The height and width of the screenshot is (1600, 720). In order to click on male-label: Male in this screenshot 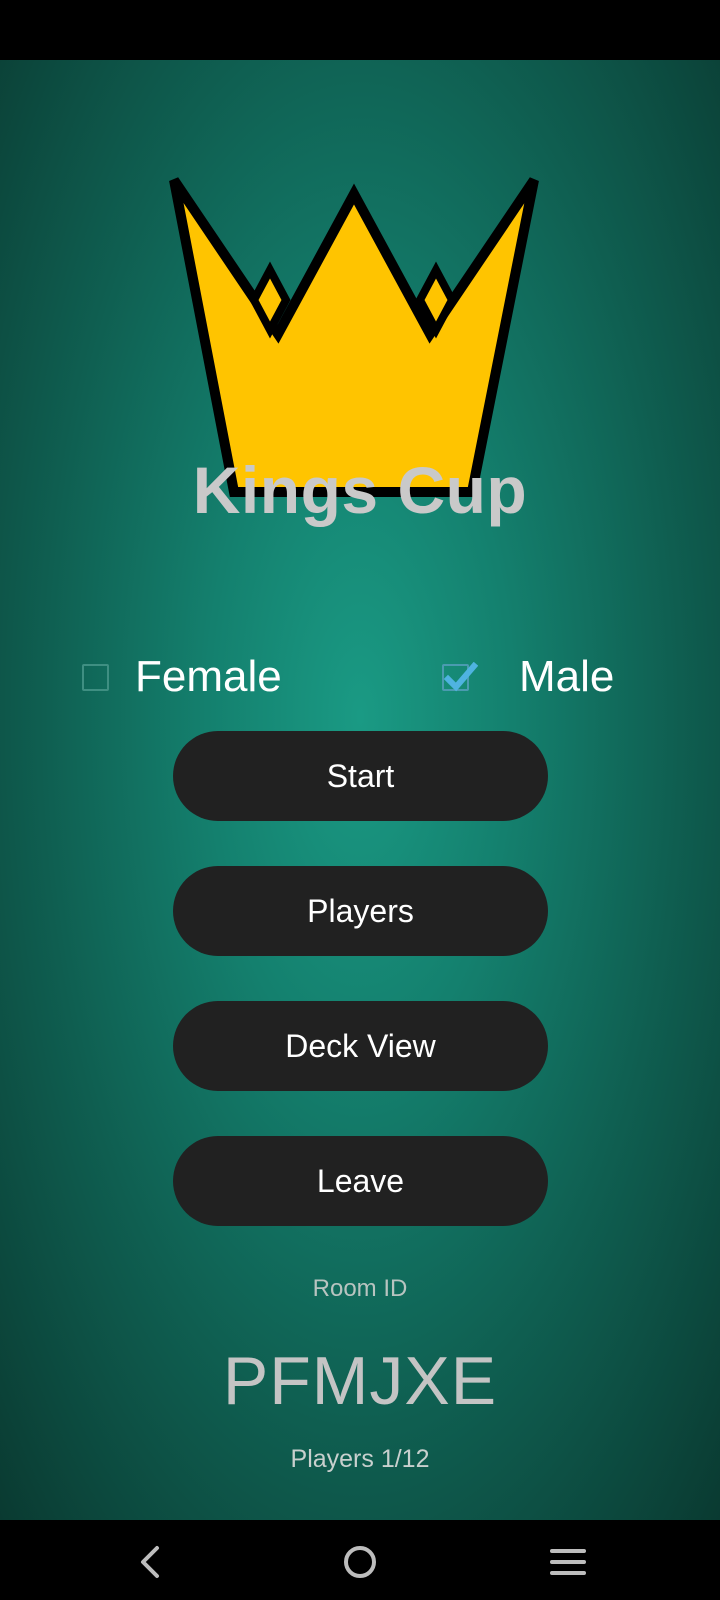, I will do `click(566, 677)`.